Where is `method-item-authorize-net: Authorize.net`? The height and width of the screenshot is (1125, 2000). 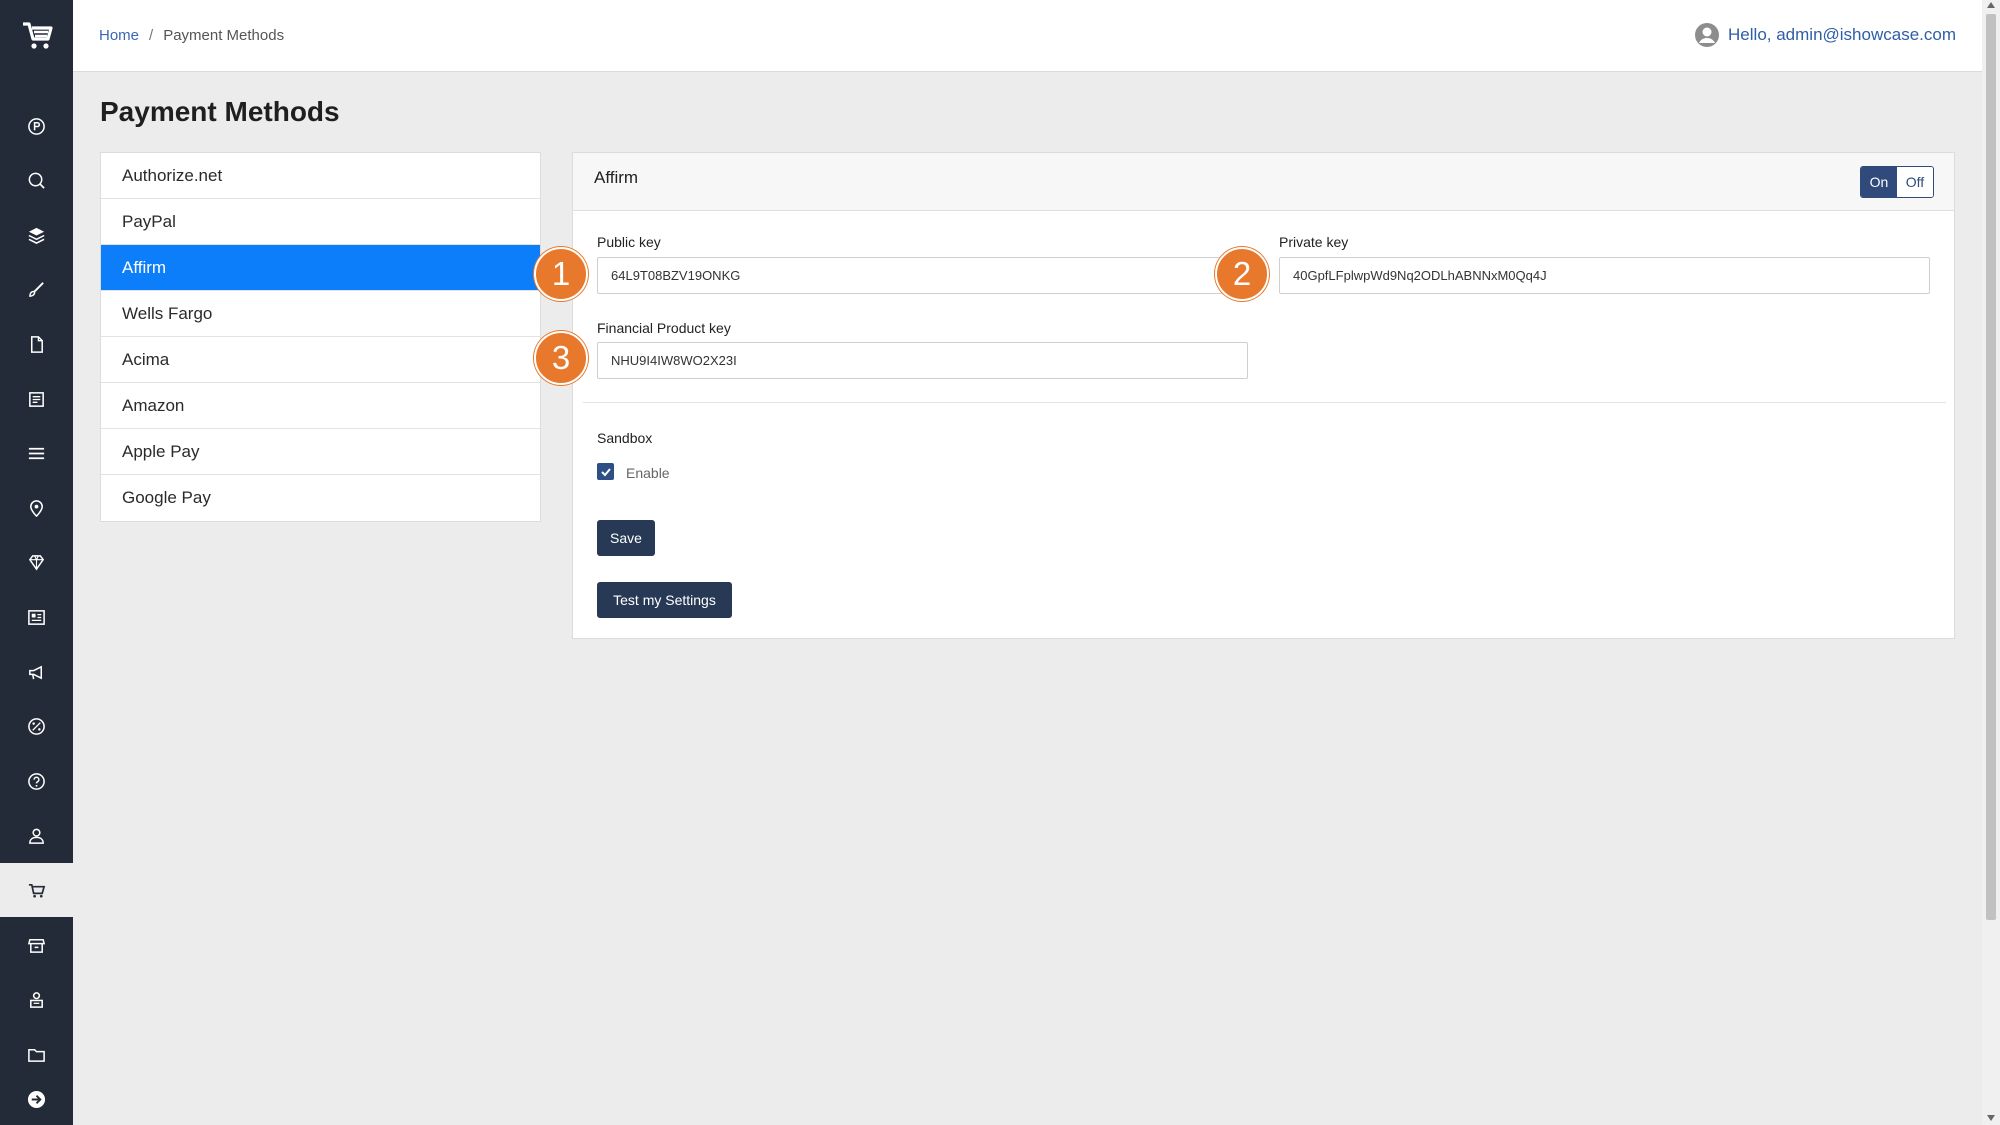
method-item-authorize-net: Authorize.net is located at coordinates (320, 176).